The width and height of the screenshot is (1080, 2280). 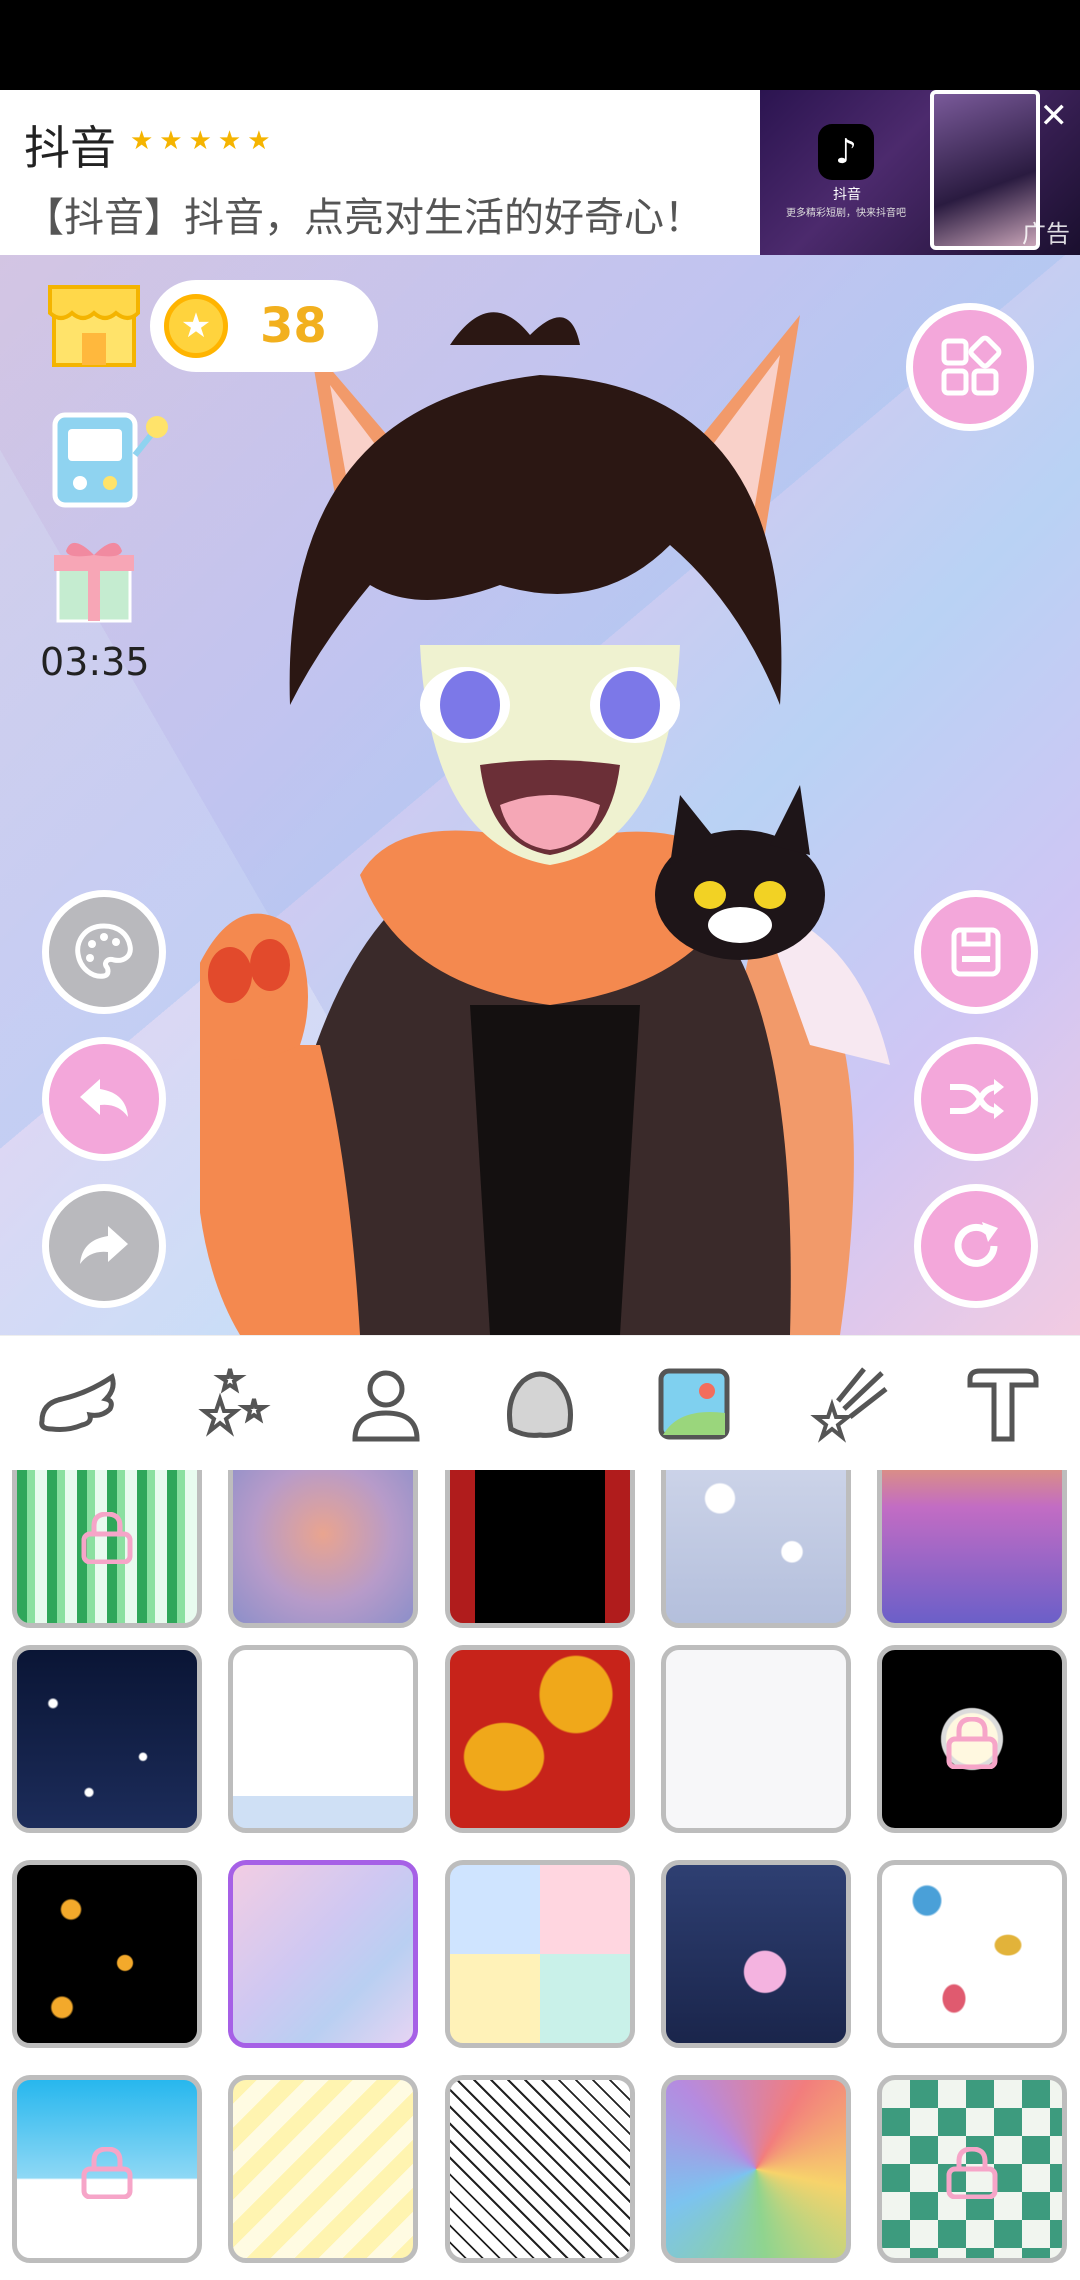 What do you see at coordinates (110, 460) in the screenshot?
I see `game-machine-icon` at bounding box center [110, 460].